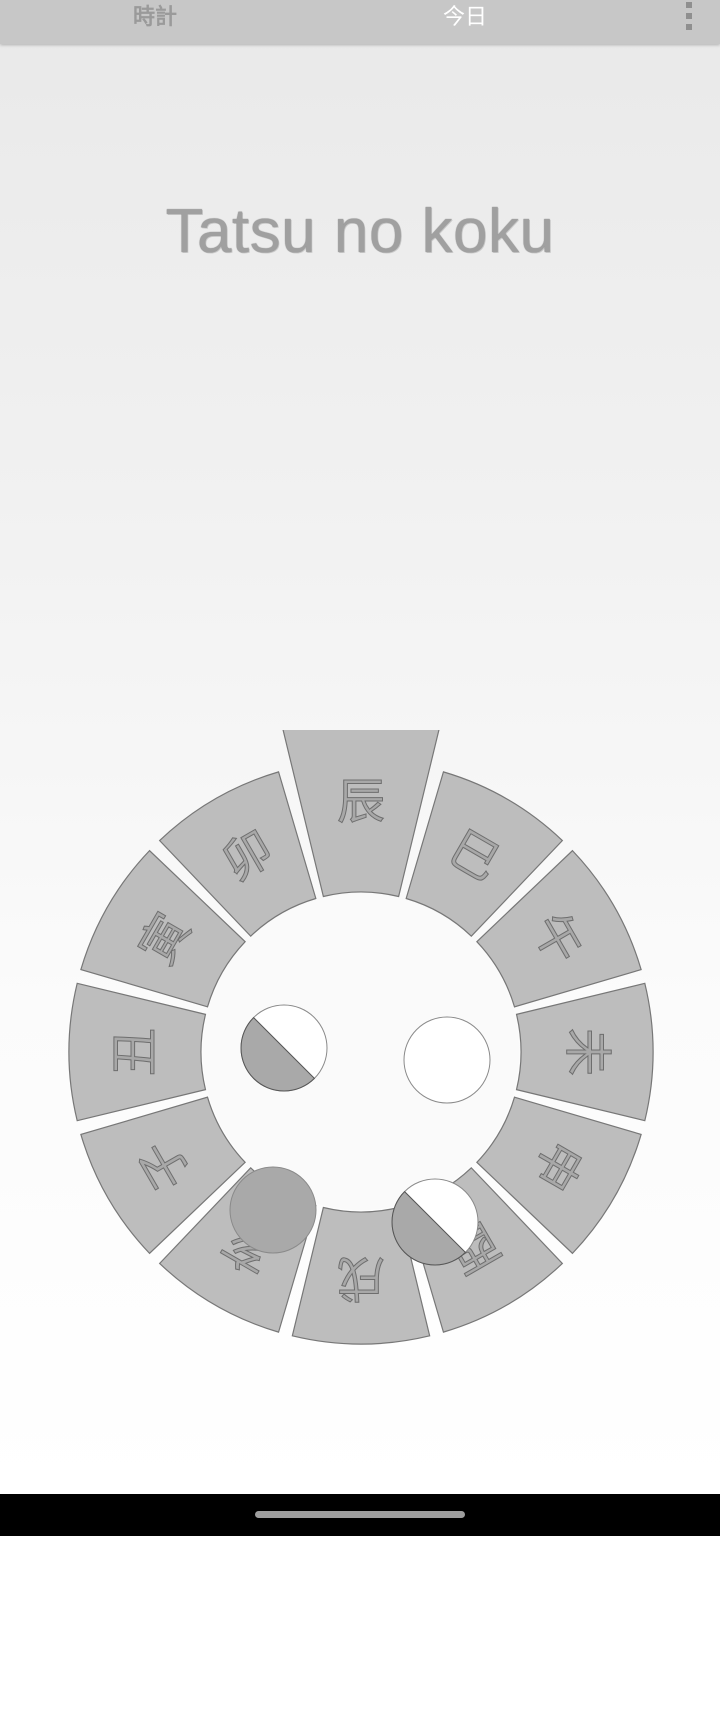 The height and width of the screenshot is (1712, 720). I want to click on system-navigation-bar, so click(360, 1515).